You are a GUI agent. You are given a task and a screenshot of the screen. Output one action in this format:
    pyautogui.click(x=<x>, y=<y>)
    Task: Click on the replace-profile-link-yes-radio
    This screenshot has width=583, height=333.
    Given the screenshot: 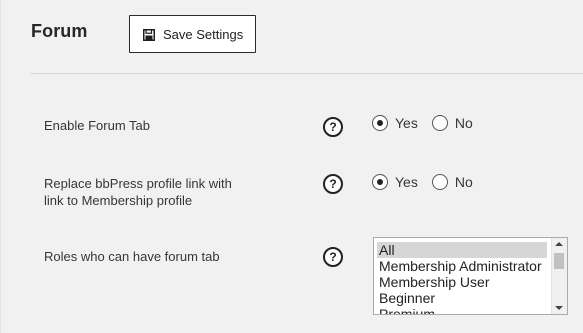 What is the action you would take?
    pyautogui.click(x=380, y=182)
    